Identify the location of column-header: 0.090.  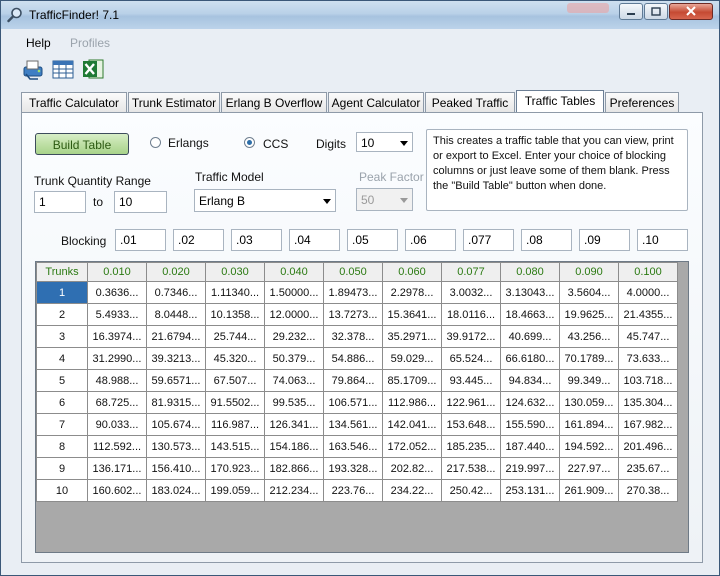
(589, 272).